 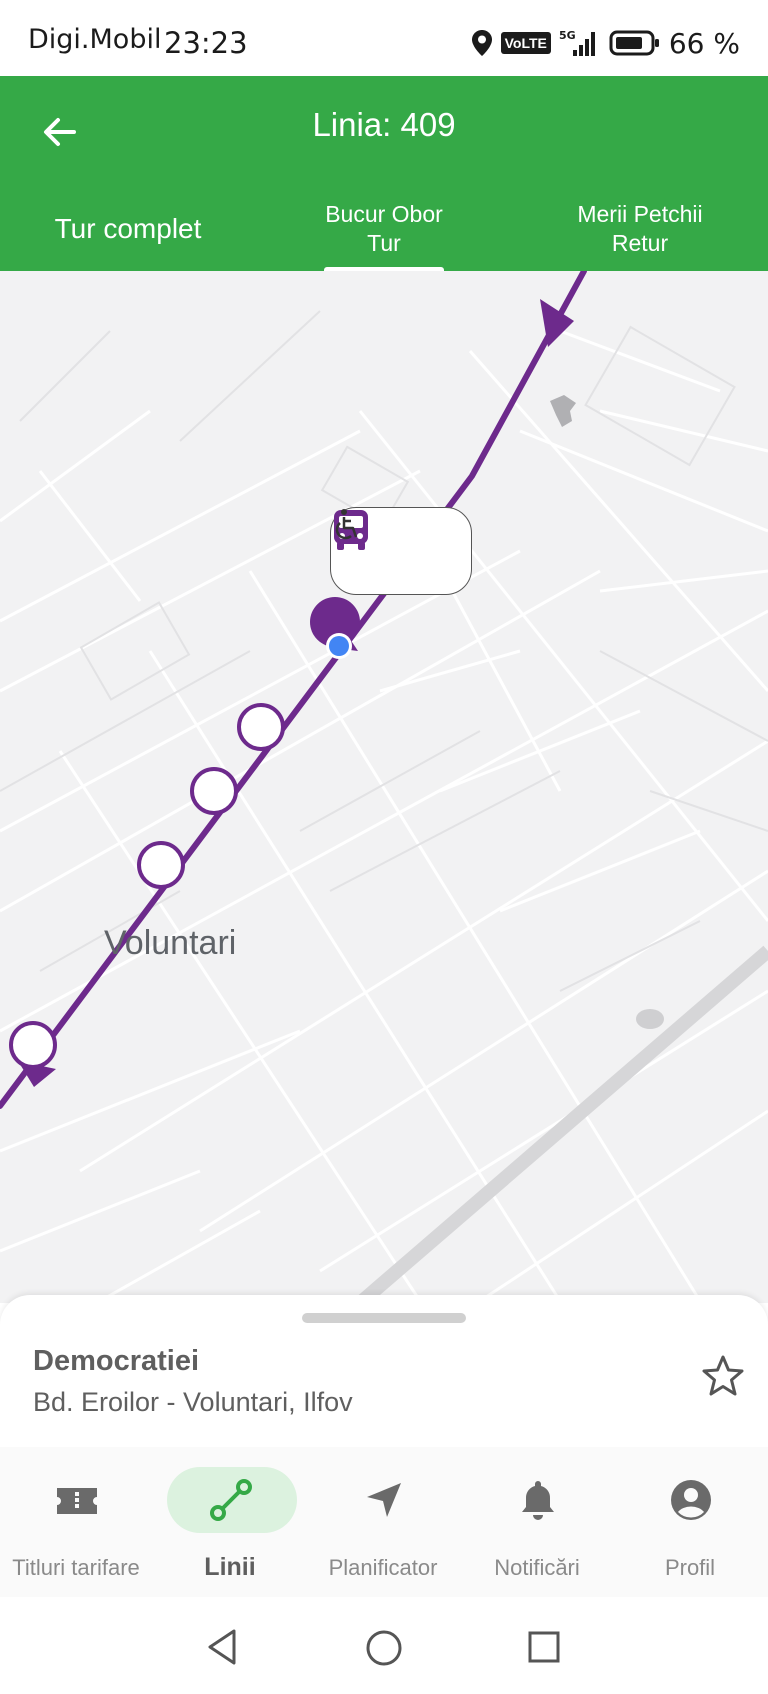 What do you see at coordinates (640, 213) in the screenshot?
I see `tab-label-line1: Merii Petchii` at bounding box center [640, 213].